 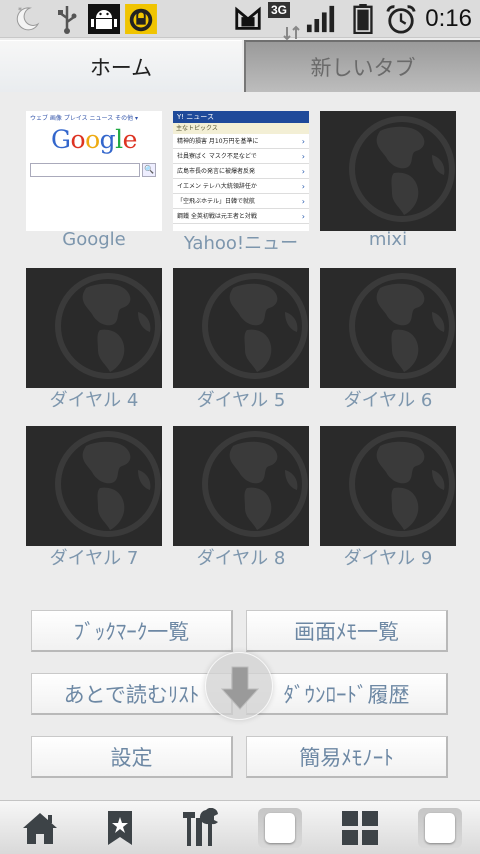 I want to click on dial-label: mixi, so click(x=388, y=239).